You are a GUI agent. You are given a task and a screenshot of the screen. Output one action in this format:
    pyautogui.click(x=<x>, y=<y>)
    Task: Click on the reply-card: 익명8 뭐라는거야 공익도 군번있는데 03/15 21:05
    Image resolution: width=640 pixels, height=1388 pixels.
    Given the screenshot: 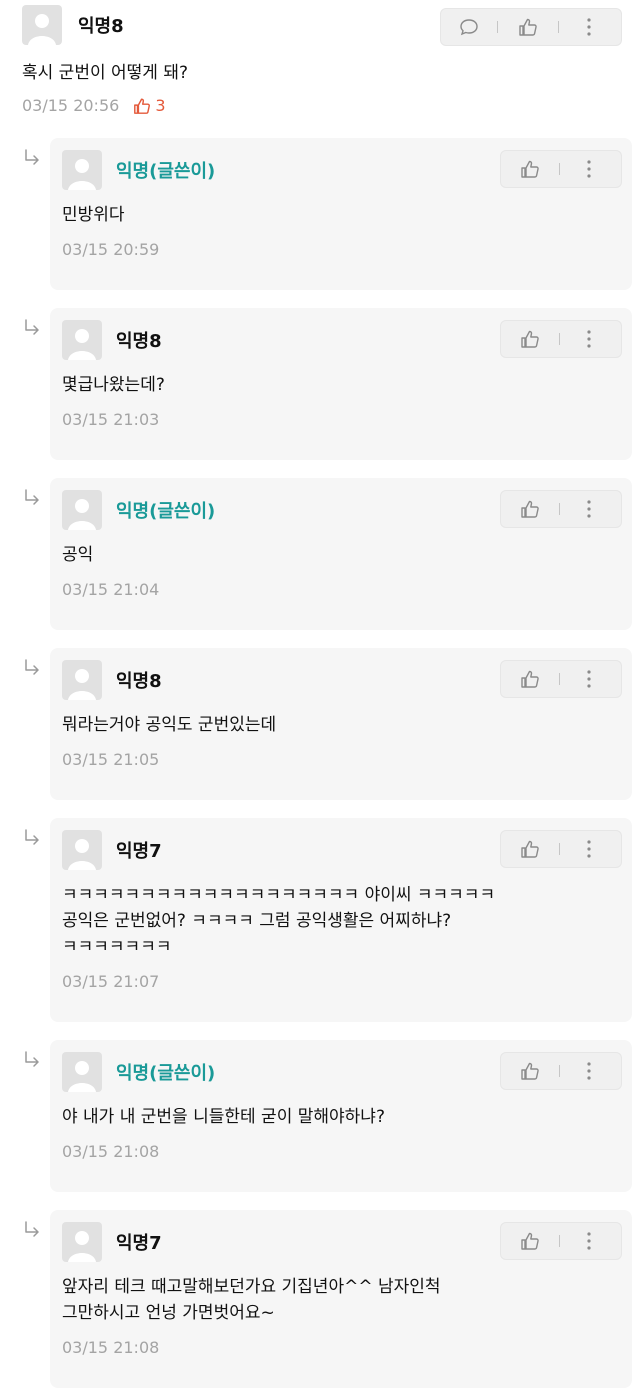 What is the action you would take?
    pyautogui.click(x=341, y=724)
    